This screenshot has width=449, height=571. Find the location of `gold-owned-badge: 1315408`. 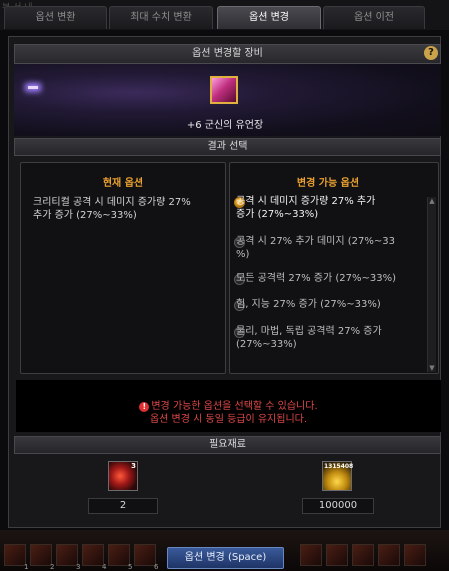

gold-owned-badge: 1315408 is located at coordinates (339, 466).